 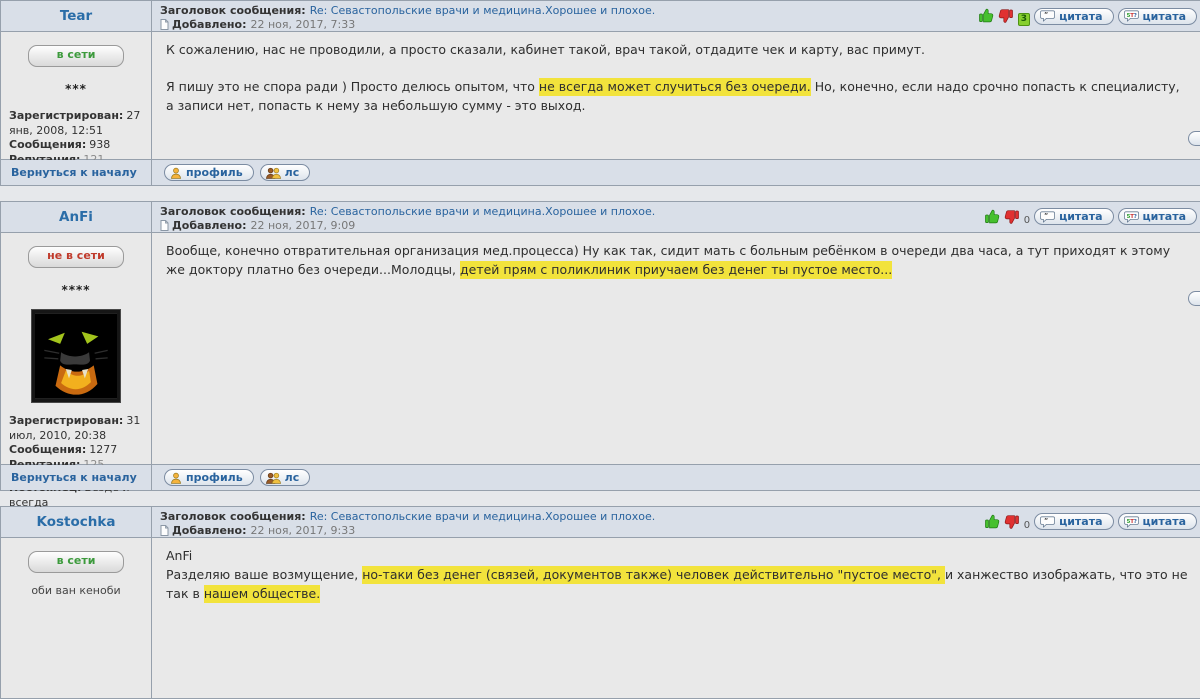 I want to click on vote-count-badge: 3, so click(x=1024, y=19).